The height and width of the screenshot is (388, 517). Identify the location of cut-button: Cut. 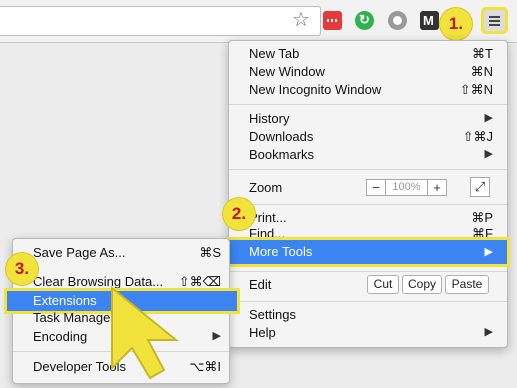
(383, 284).